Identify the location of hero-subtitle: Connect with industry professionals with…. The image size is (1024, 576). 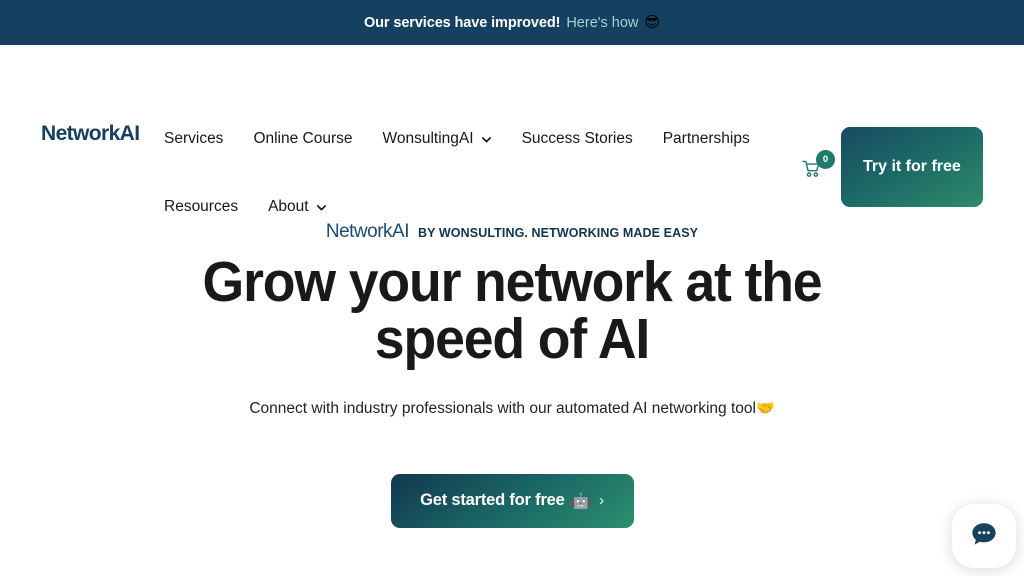
(512, 409).